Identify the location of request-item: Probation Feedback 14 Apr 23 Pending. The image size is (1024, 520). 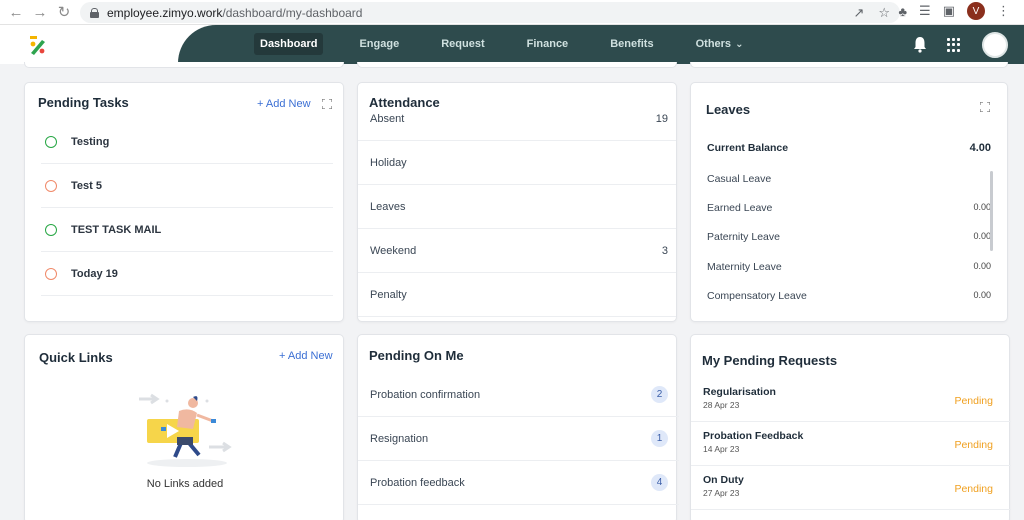
(851, 444).